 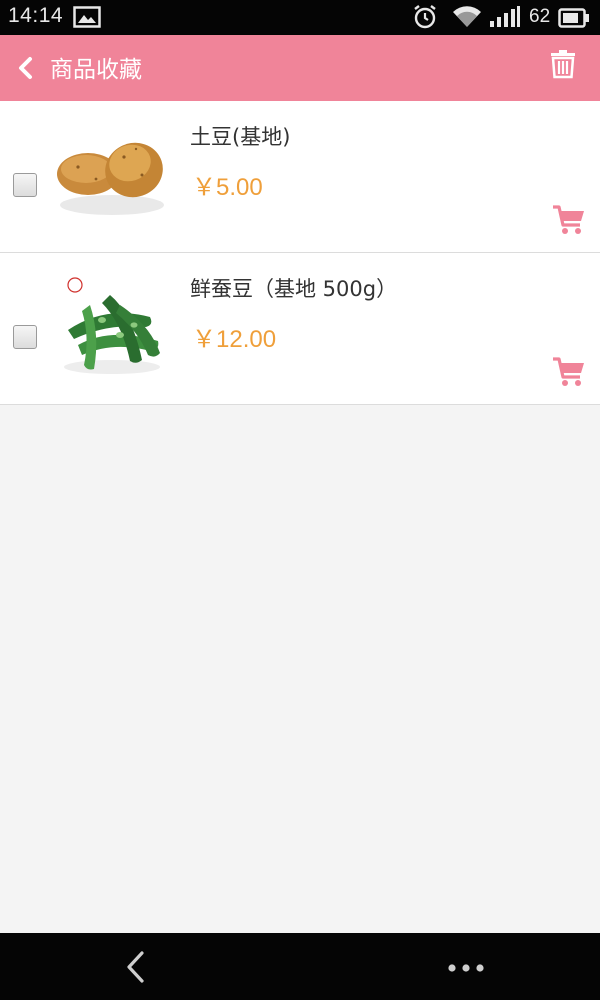 I want to click on status-bar: 14:14 62, so click(x=300, y=17).